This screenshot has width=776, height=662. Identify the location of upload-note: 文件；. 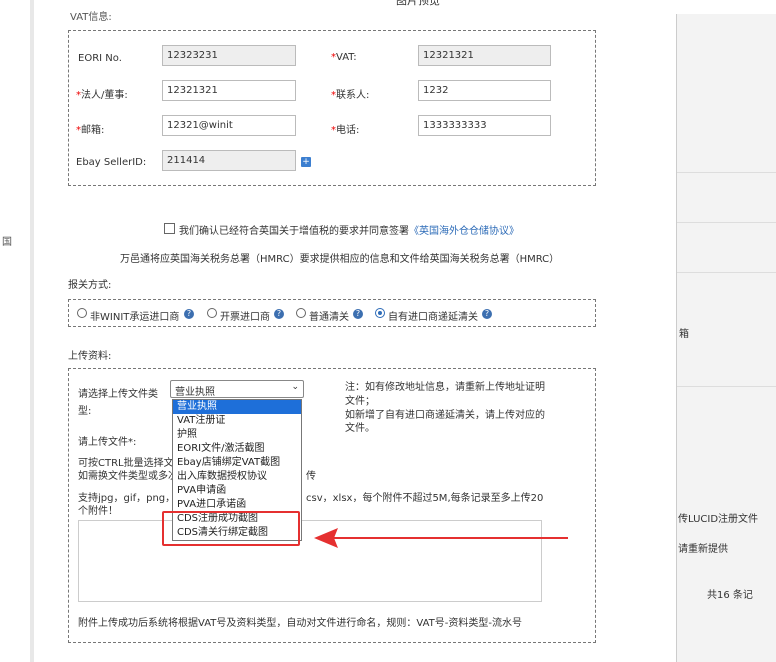
(360, 401).